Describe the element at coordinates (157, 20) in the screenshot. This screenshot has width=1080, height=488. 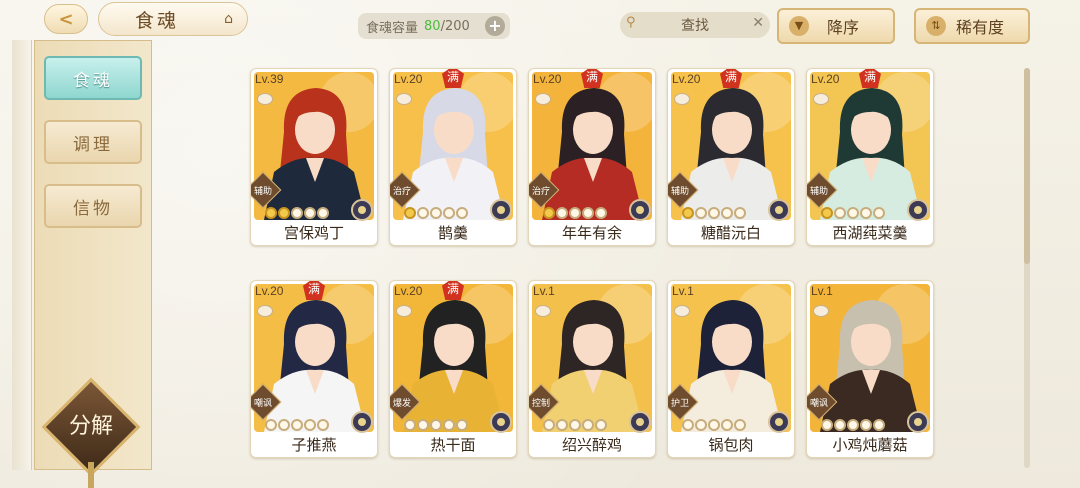
I see `page-title: 食魂` at that location.